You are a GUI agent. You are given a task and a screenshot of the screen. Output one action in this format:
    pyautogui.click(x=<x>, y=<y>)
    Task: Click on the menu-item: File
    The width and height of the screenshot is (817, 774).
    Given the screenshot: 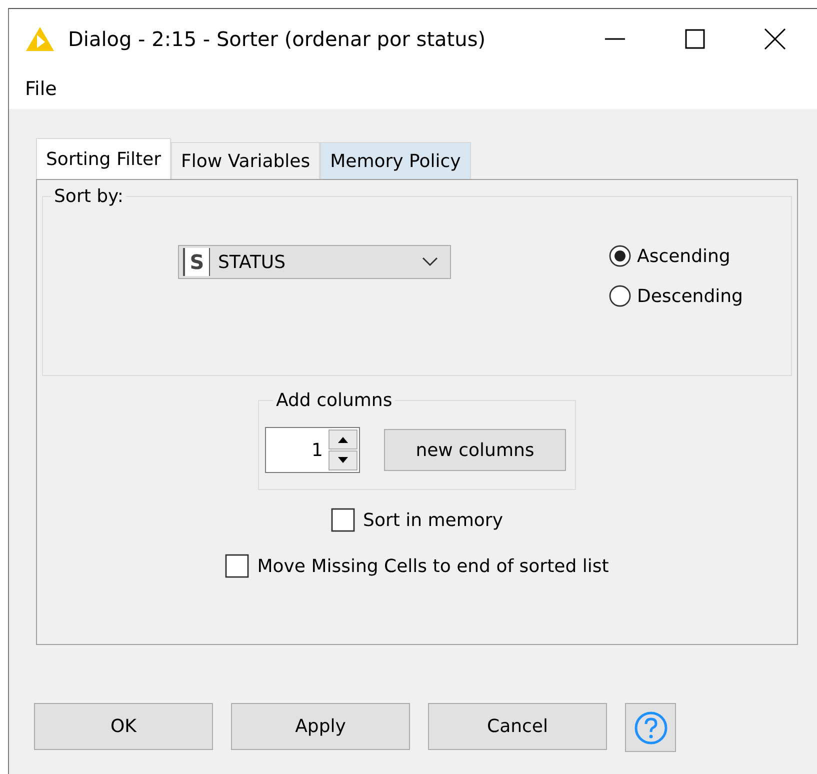 What is the action you would take?
    pyautogui.click(x=41, y=89)
    